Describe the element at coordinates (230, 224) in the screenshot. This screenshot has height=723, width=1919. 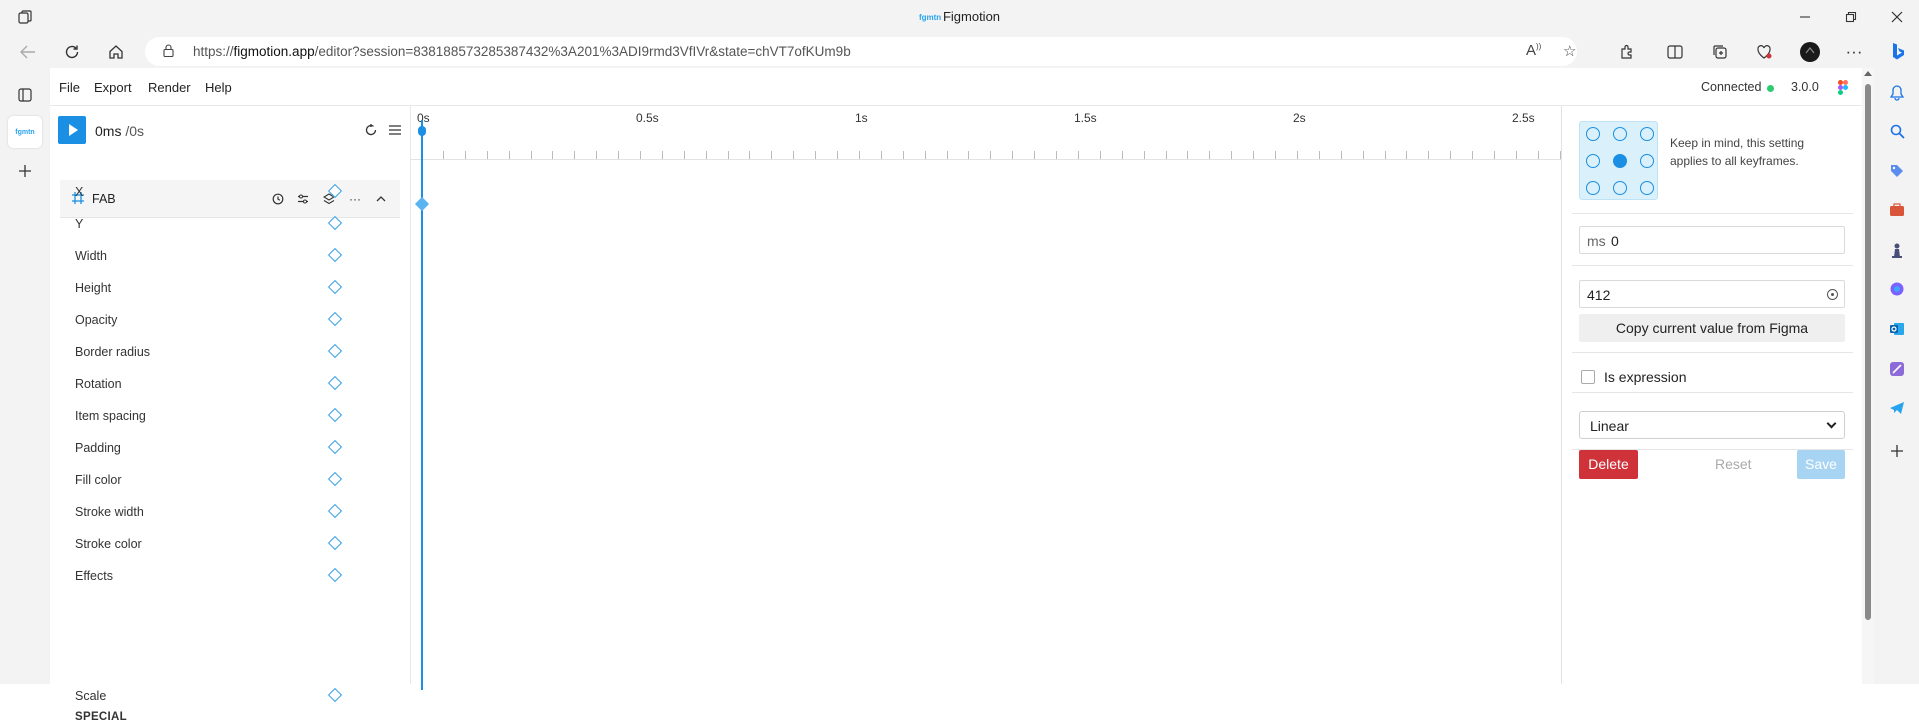
I see `property-row: Y` at that location.